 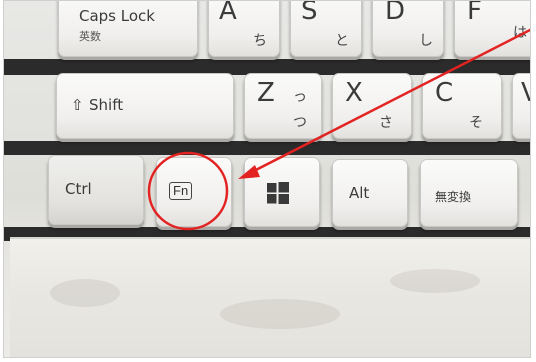 I want to click on red-arrow-head-icon, so click(x=249, y=172).